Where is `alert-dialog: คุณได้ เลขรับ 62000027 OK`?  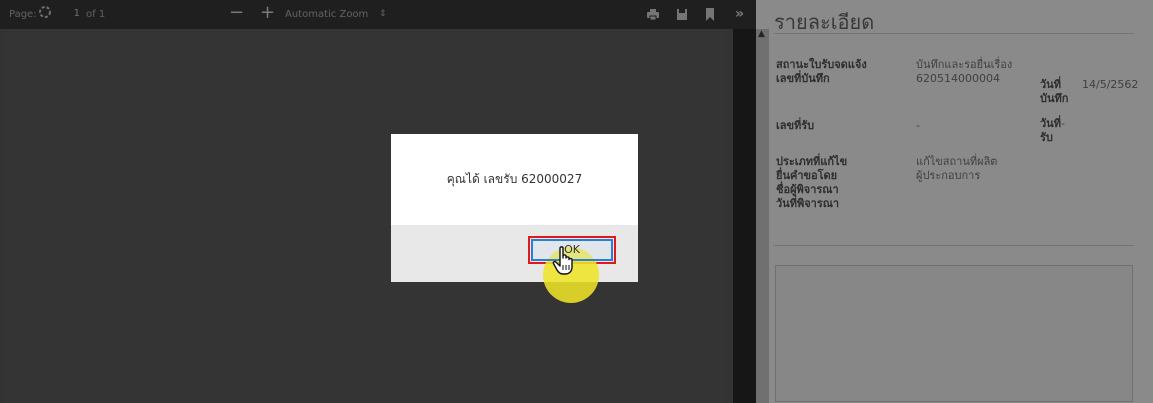 alert-dialog: คุณได้ เลขรับ 62000027 OK is located at coordinates (514, 218).